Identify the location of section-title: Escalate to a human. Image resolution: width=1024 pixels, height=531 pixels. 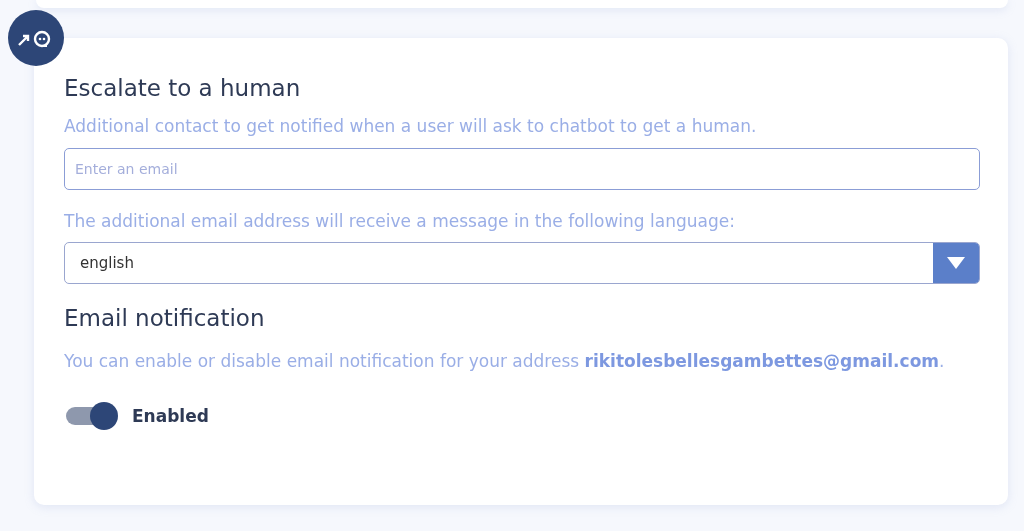
(183, 88).